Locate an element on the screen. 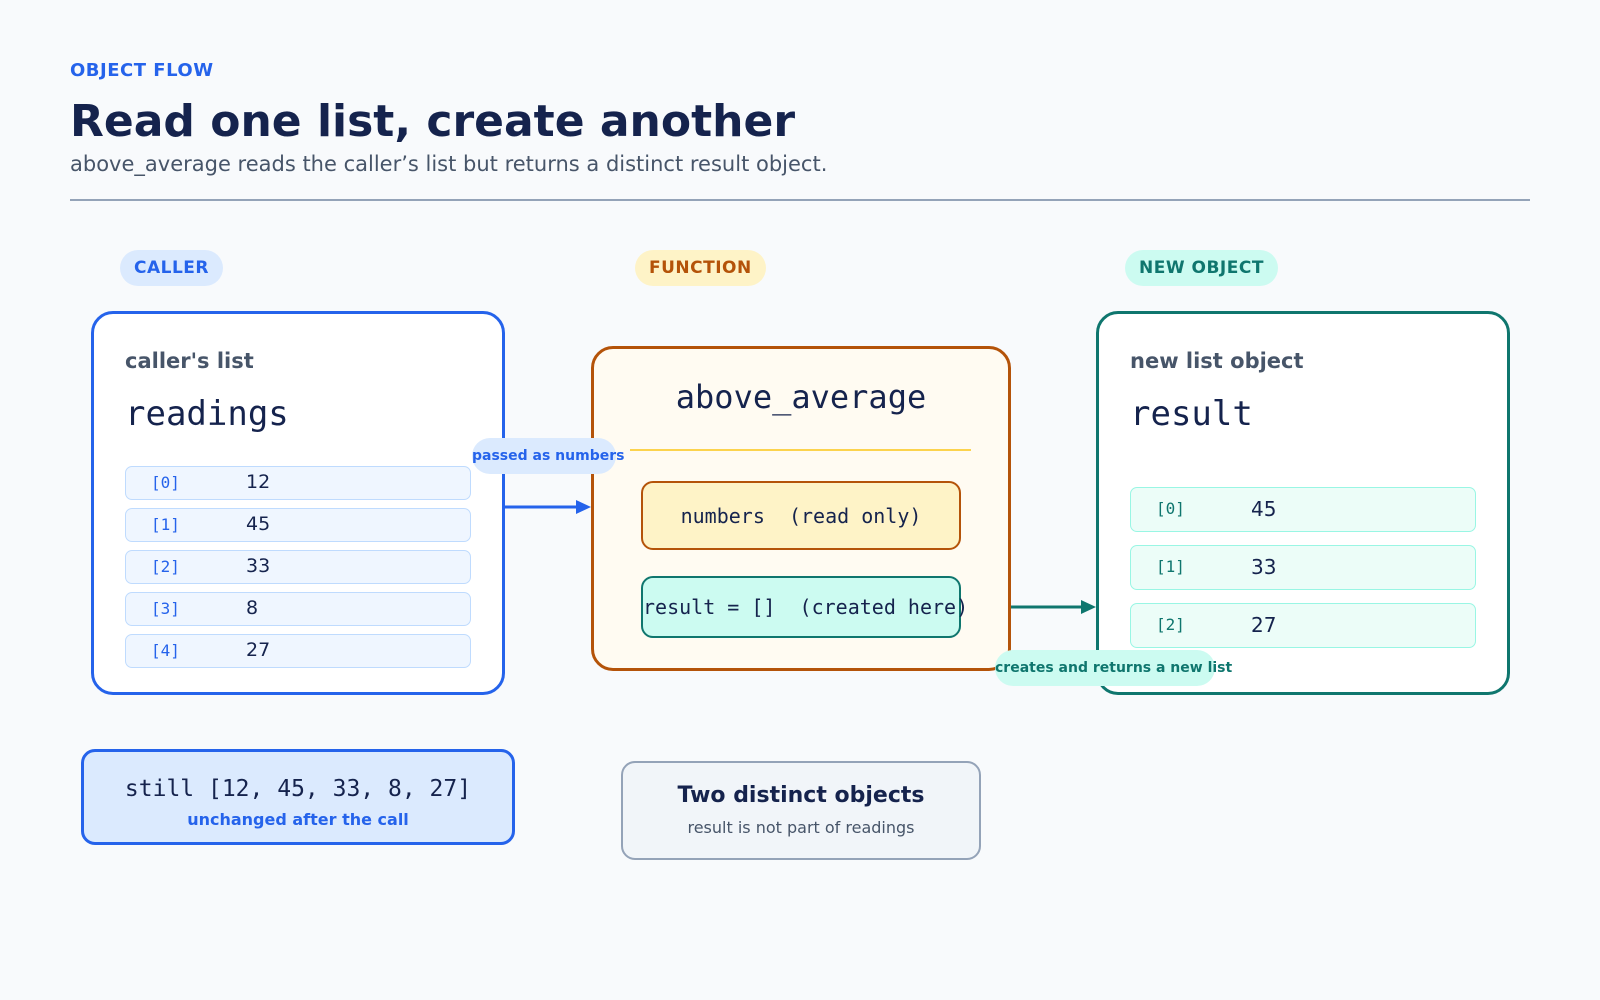 This screenshot has height=1000, width=1600. readings-value-2: 33 is located at coordinates (258, 566).